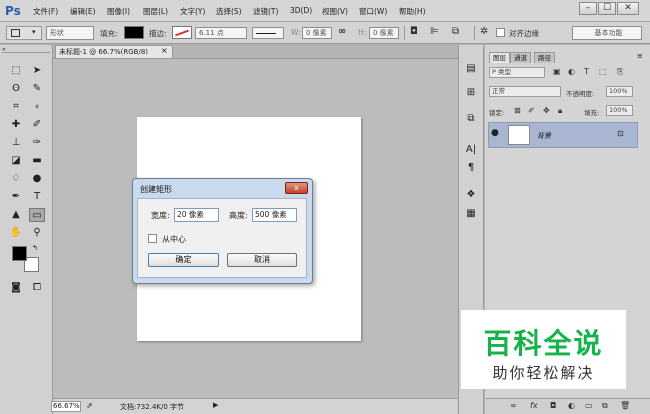 This screenshot has height=414, width=650. Describe the element at coordinates (455, 31) in the screenshot. I see `path-arrangement-icon: ⧉` at that location.